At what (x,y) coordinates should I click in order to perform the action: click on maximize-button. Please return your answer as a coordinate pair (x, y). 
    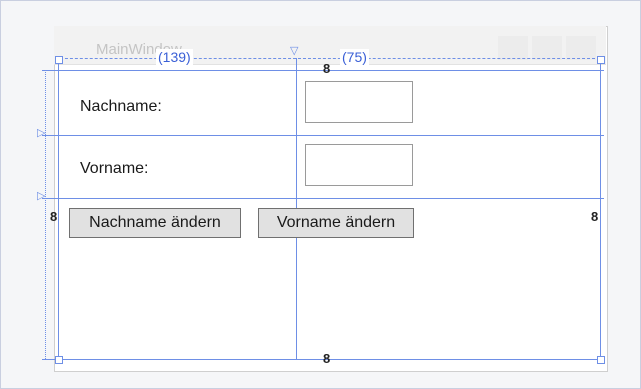
    Looking at the image, I should click on (547, 48).